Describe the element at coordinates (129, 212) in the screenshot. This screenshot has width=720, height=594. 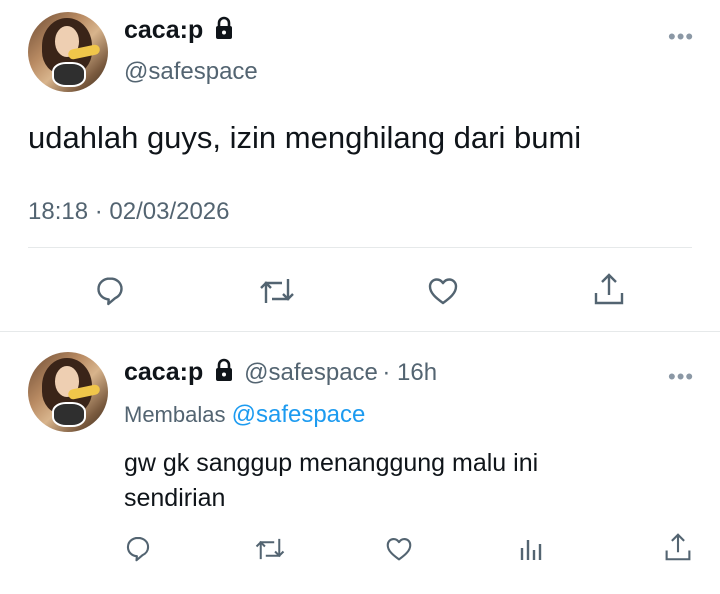
I see `main-tweet-timestamp: 18:18 · 02/03/2026` at that location.